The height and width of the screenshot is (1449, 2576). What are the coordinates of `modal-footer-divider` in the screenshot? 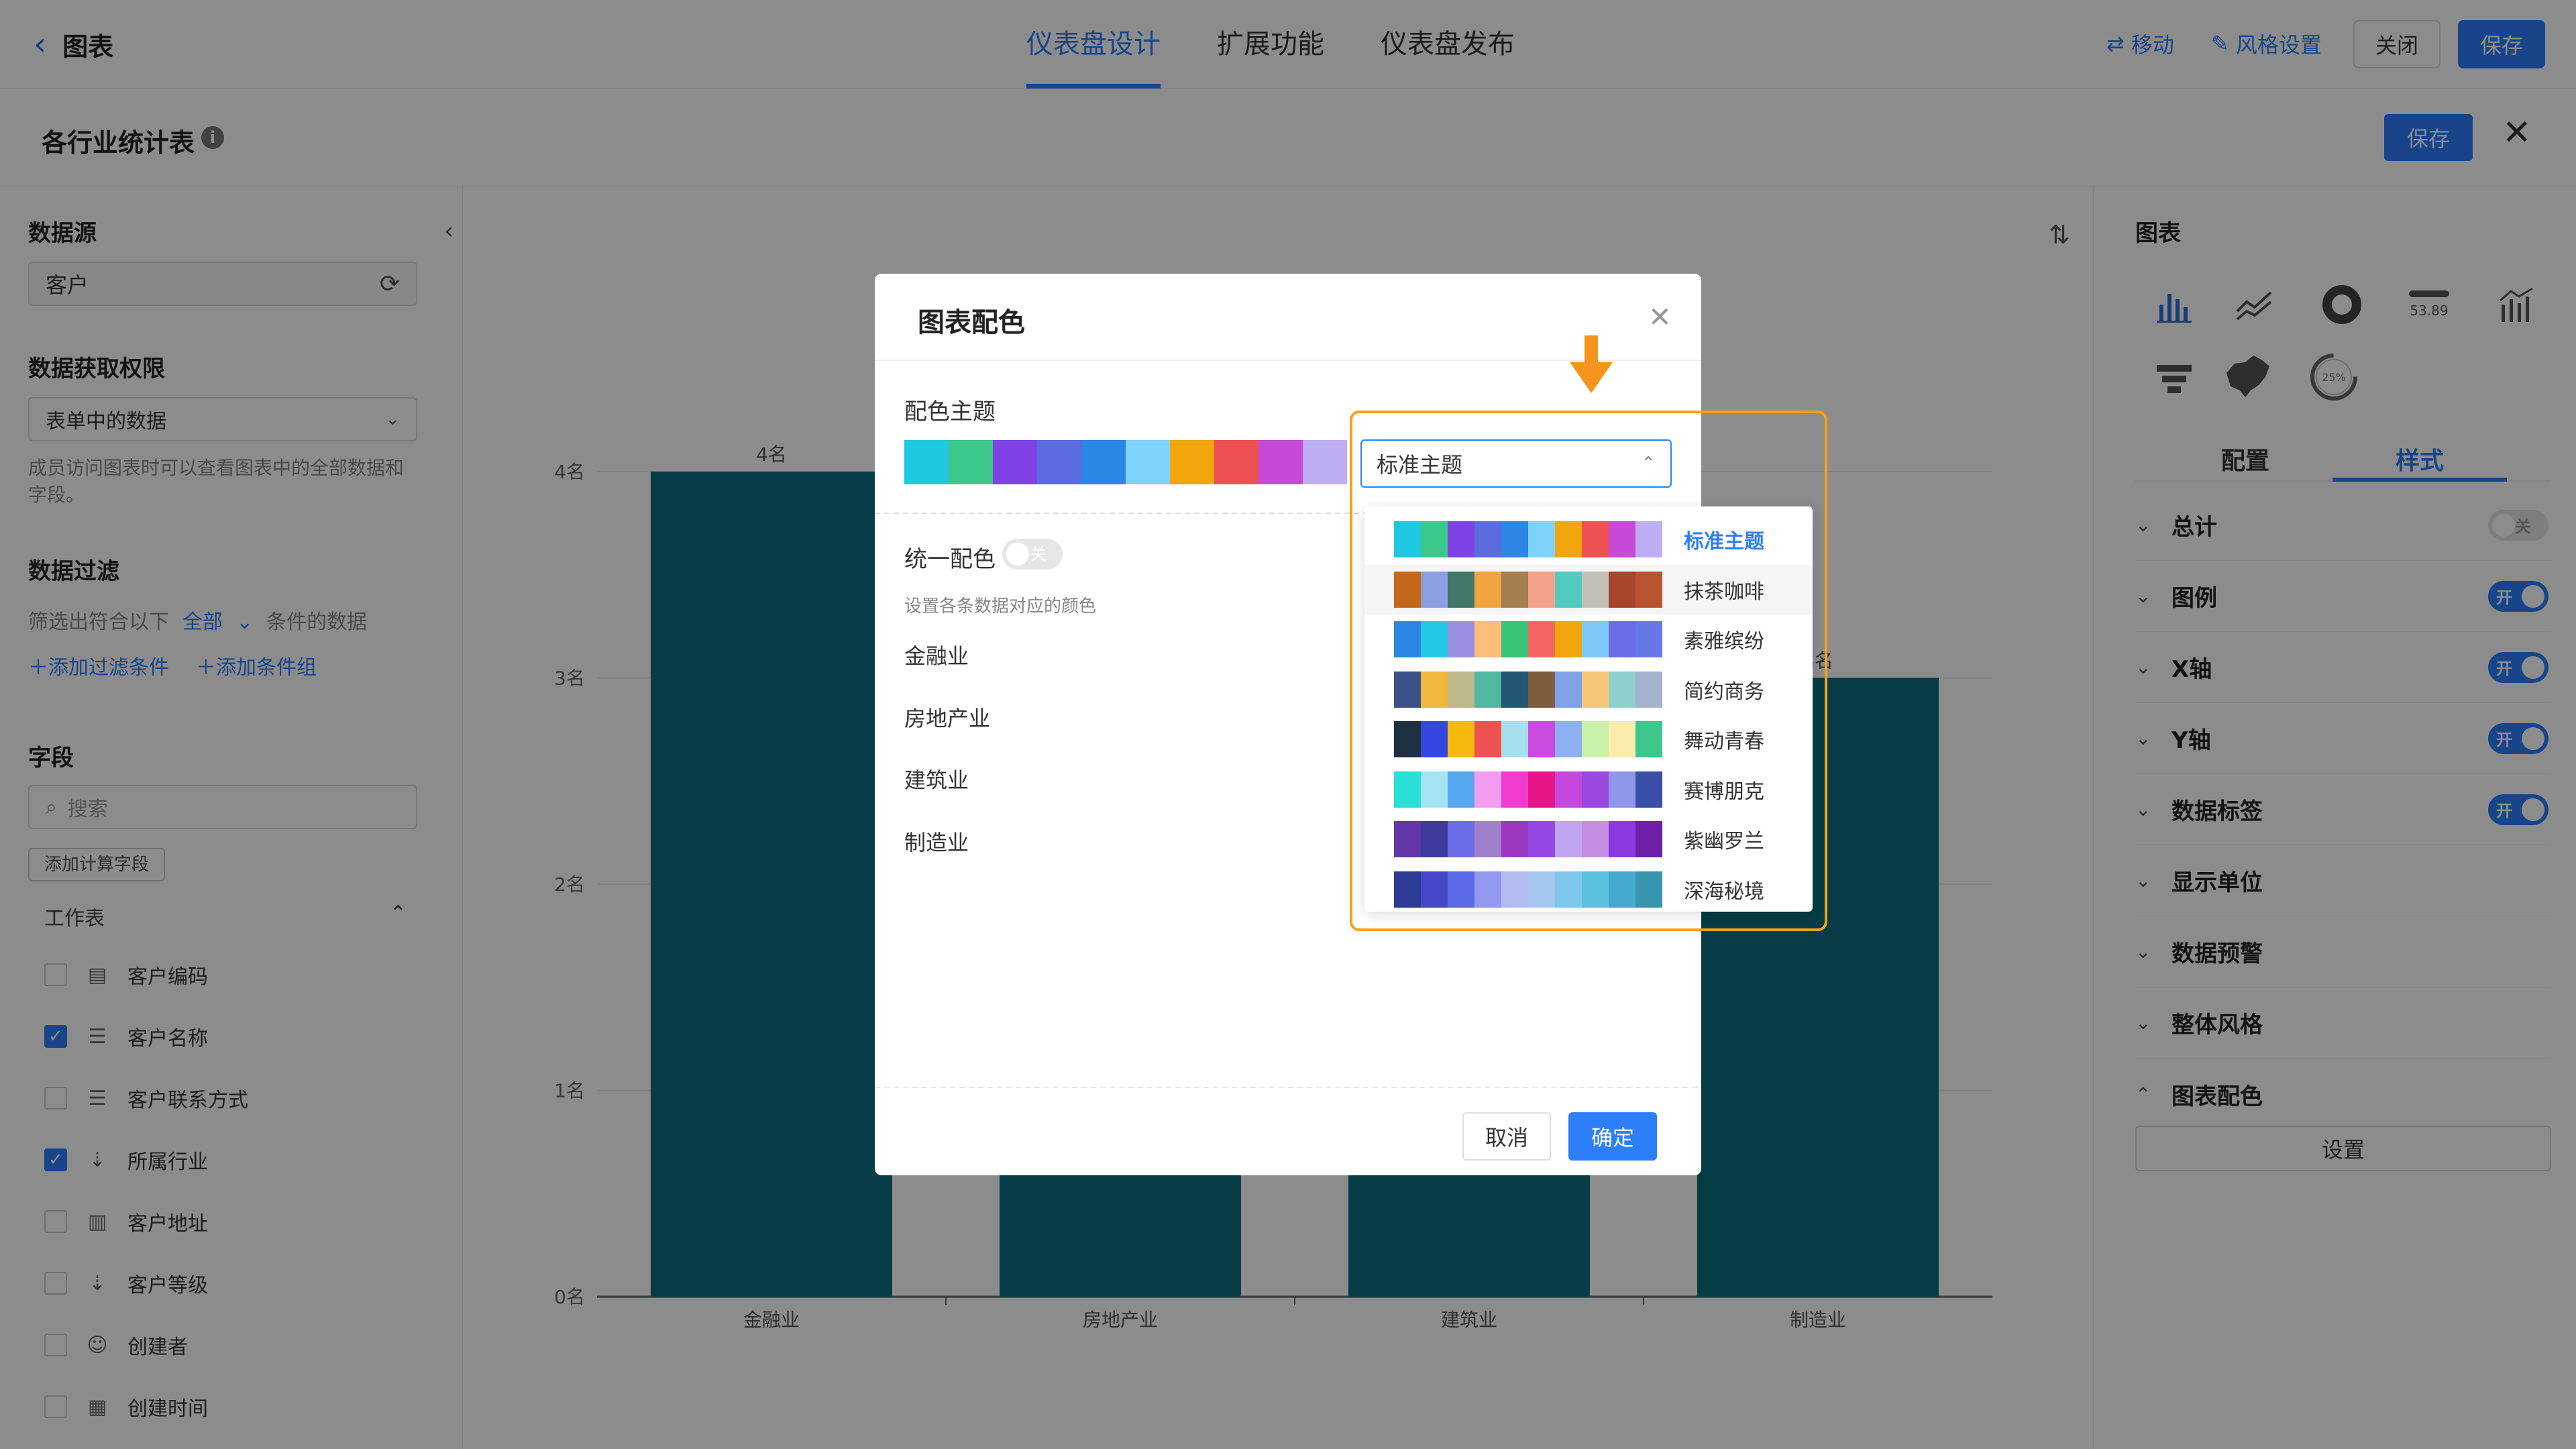 It's located at (1288, 1087).